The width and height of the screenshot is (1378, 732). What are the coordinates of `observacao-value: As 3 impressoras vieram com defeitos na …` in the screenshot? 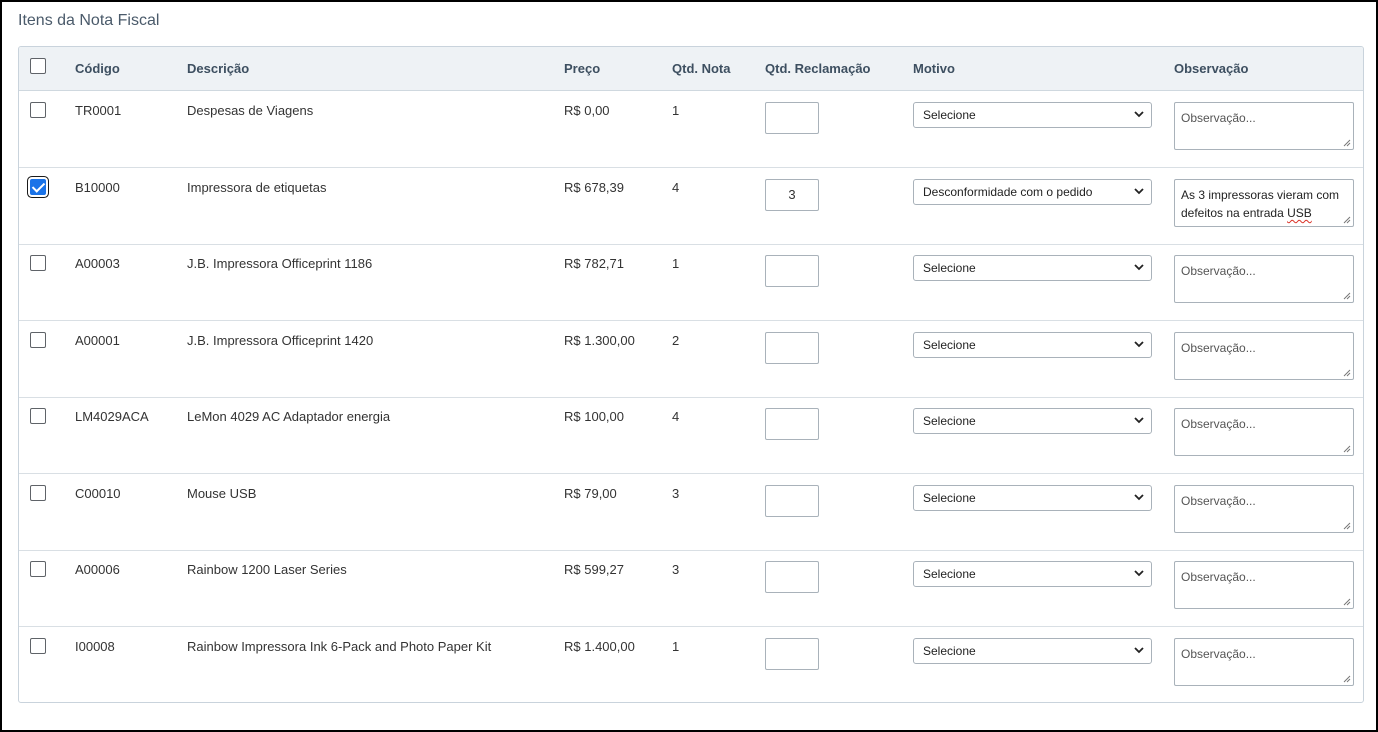 It's located at (1260, 204).